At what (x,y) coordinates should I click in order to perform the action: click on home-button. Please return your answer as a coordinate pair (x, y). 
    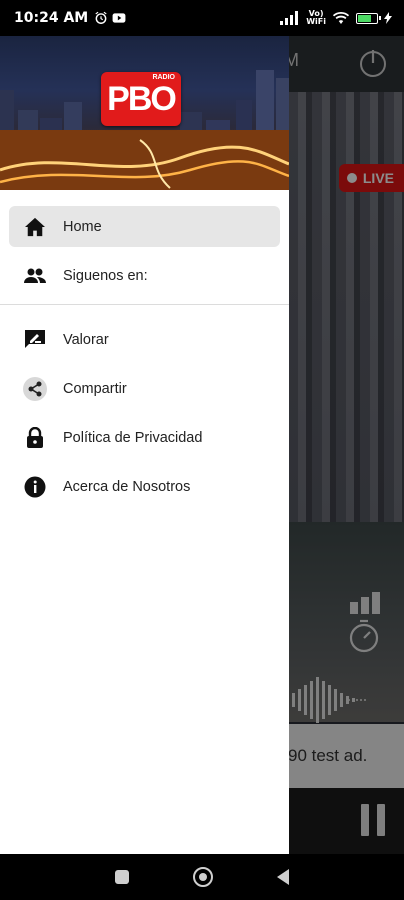
    Looking at the image, I should click on (203, 877).